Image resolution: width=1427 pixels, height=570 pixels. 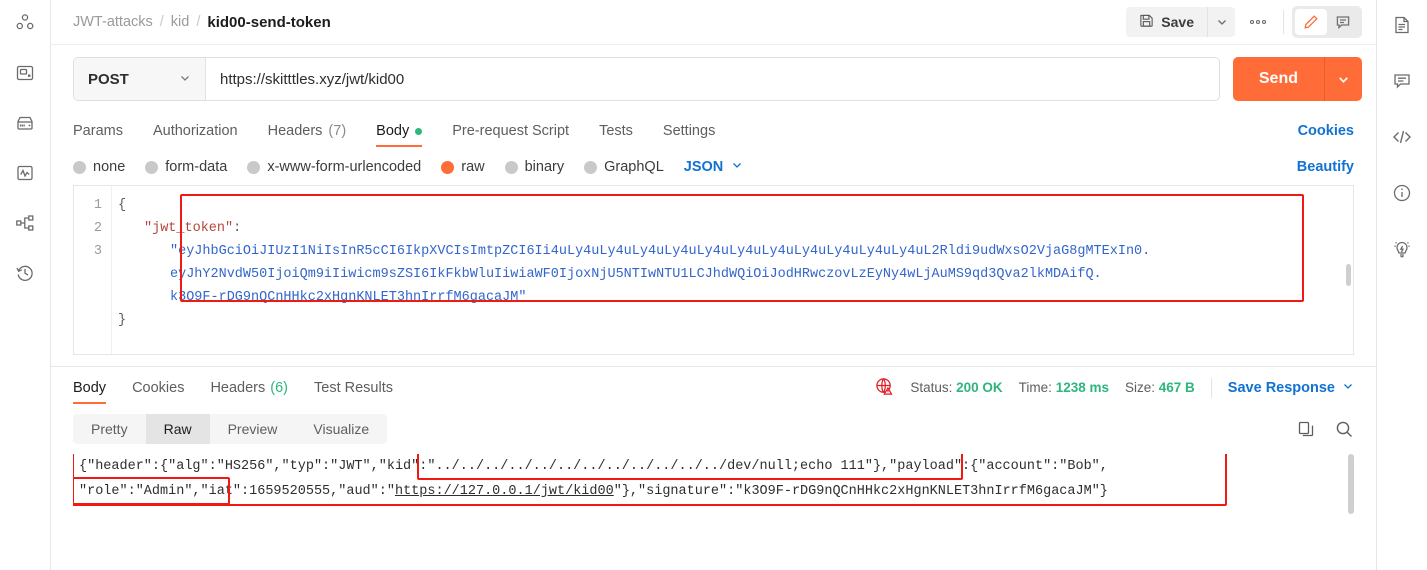 I want to click on send-dropdown-chevron-down-icon, so click(x=1343, y=79).